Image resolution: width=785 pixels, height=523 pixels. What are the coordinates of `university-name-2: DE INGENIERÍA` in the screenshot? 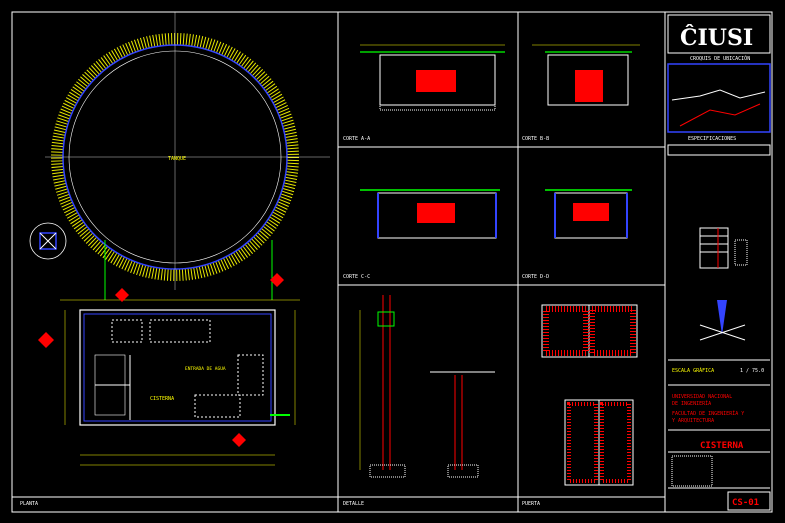 It's located at (691, 403).